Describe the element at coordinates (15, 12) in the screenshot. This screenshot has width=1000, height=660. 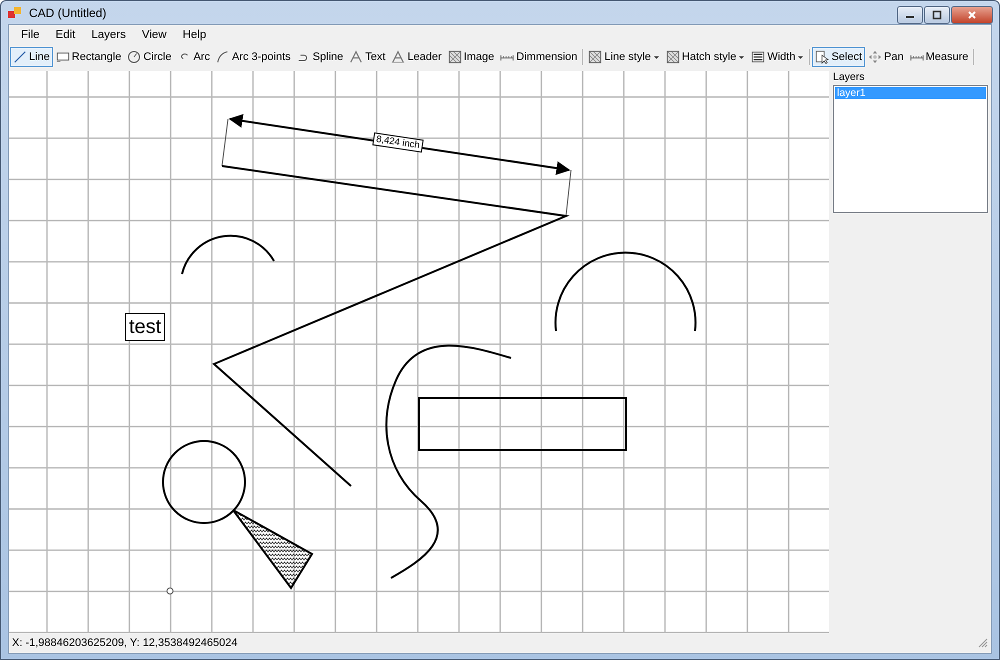
I see `app-icon` at that location.